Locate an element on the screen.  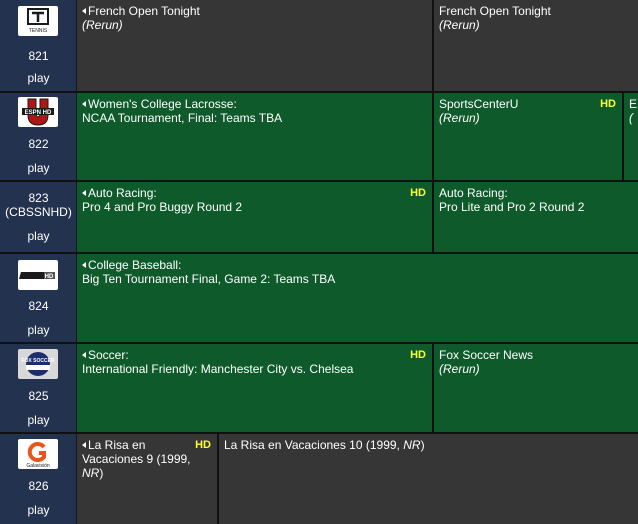
fox-soccer-logo-icon: FOX SOCCER is located at coordinates (38, 364).